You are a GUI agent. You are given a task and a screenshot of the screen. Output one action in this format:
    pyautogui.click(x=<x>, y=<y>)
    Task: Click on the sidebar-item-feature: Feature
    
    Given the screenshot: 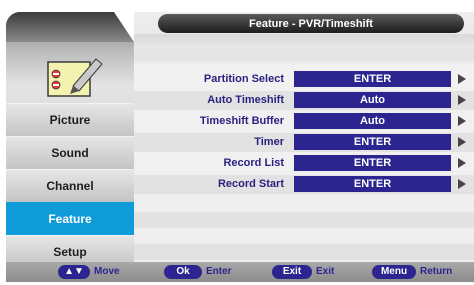 What is the action you would take?
    pyautogui.click(x=70, y=218)
    